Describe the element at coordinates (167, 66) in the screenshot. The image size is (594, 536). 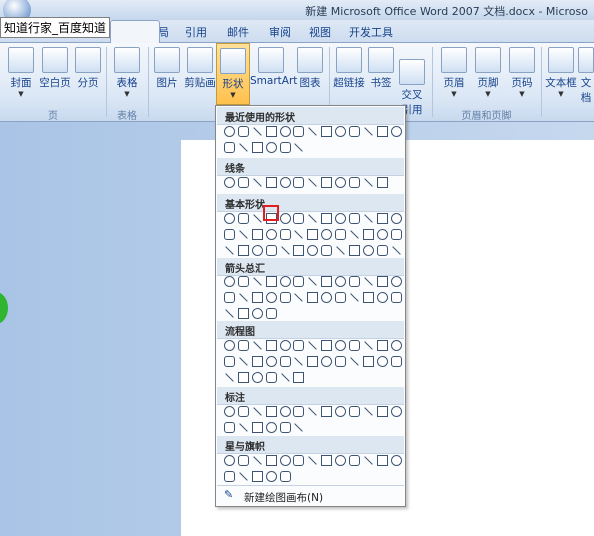
I see `picture-button: 图片` at that location.